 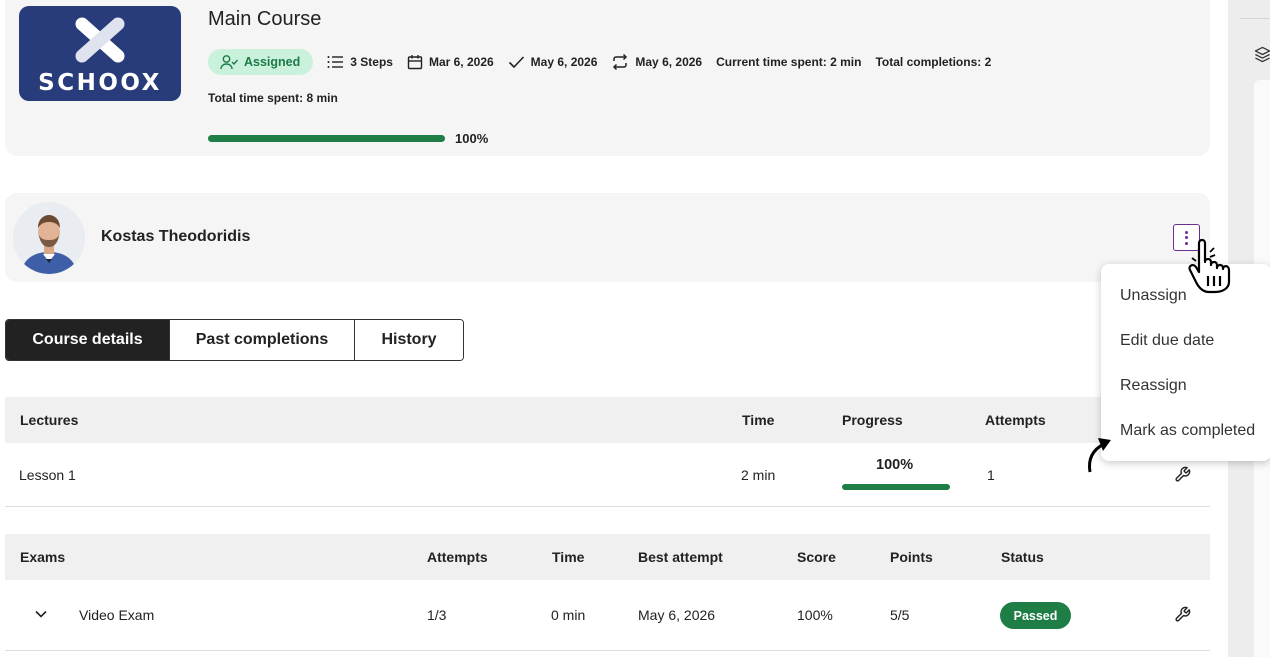 What do you see at coordinates (472, 138) in the screenshot?
I see `course-progress-label: 100%` at bounding box center [472, 138].